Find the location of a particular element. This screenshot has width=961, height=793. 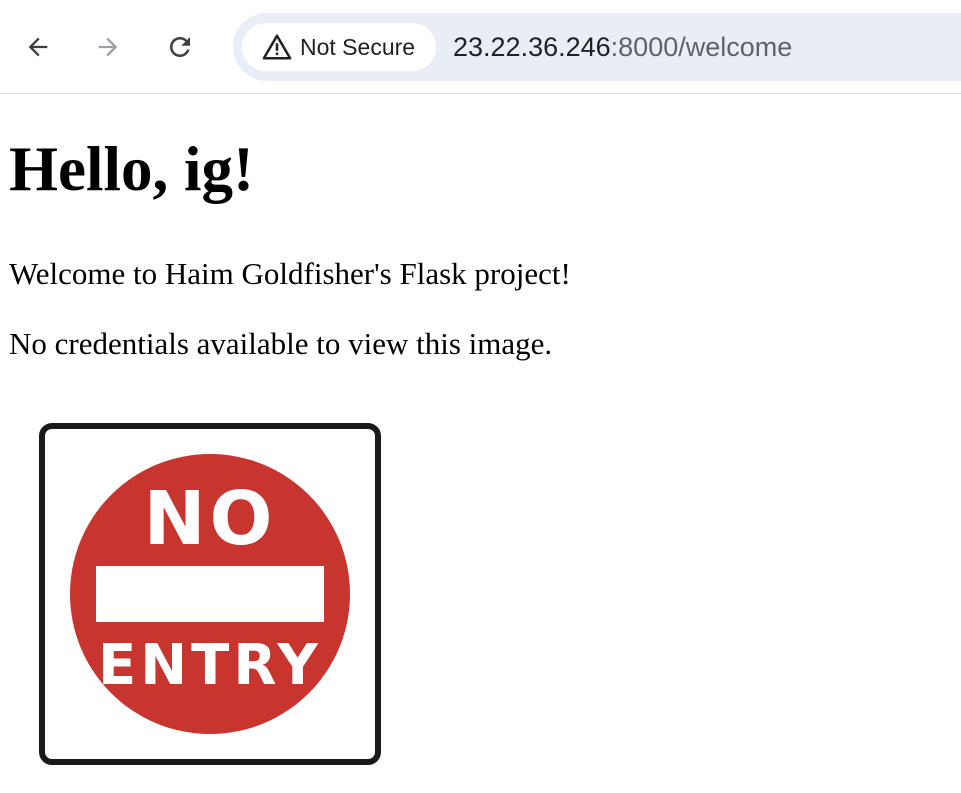

sign-text-top: NO is located at coordinates (210, 519).